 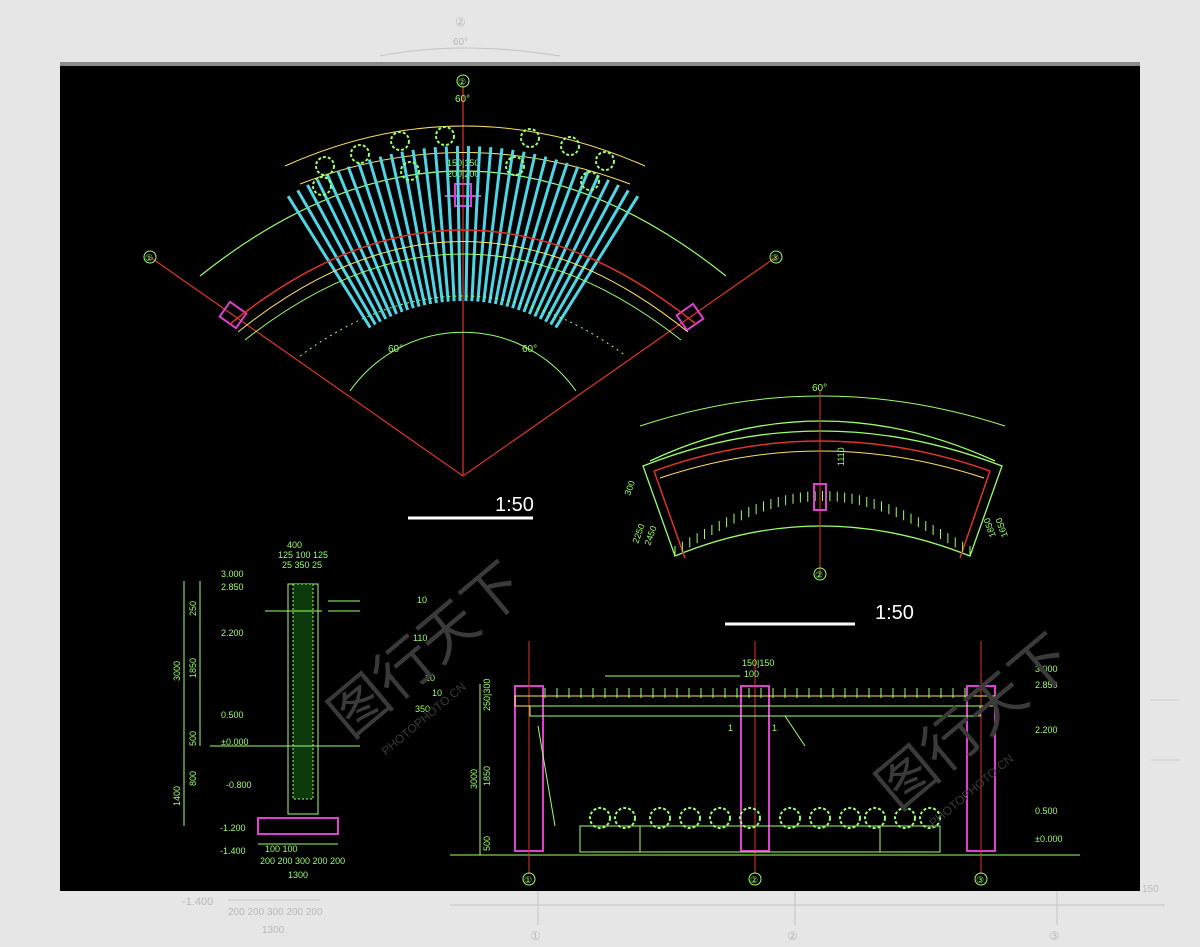 I want to click on elev-elev-0000: ±0.000, so click(x=1048, y=839).